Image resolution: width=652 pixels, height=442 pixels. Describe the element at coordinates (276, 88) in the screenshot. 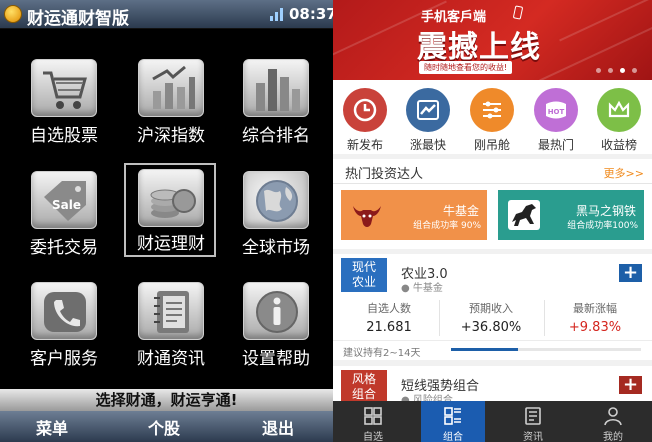

I see `ranking-bars-icon` at that location.